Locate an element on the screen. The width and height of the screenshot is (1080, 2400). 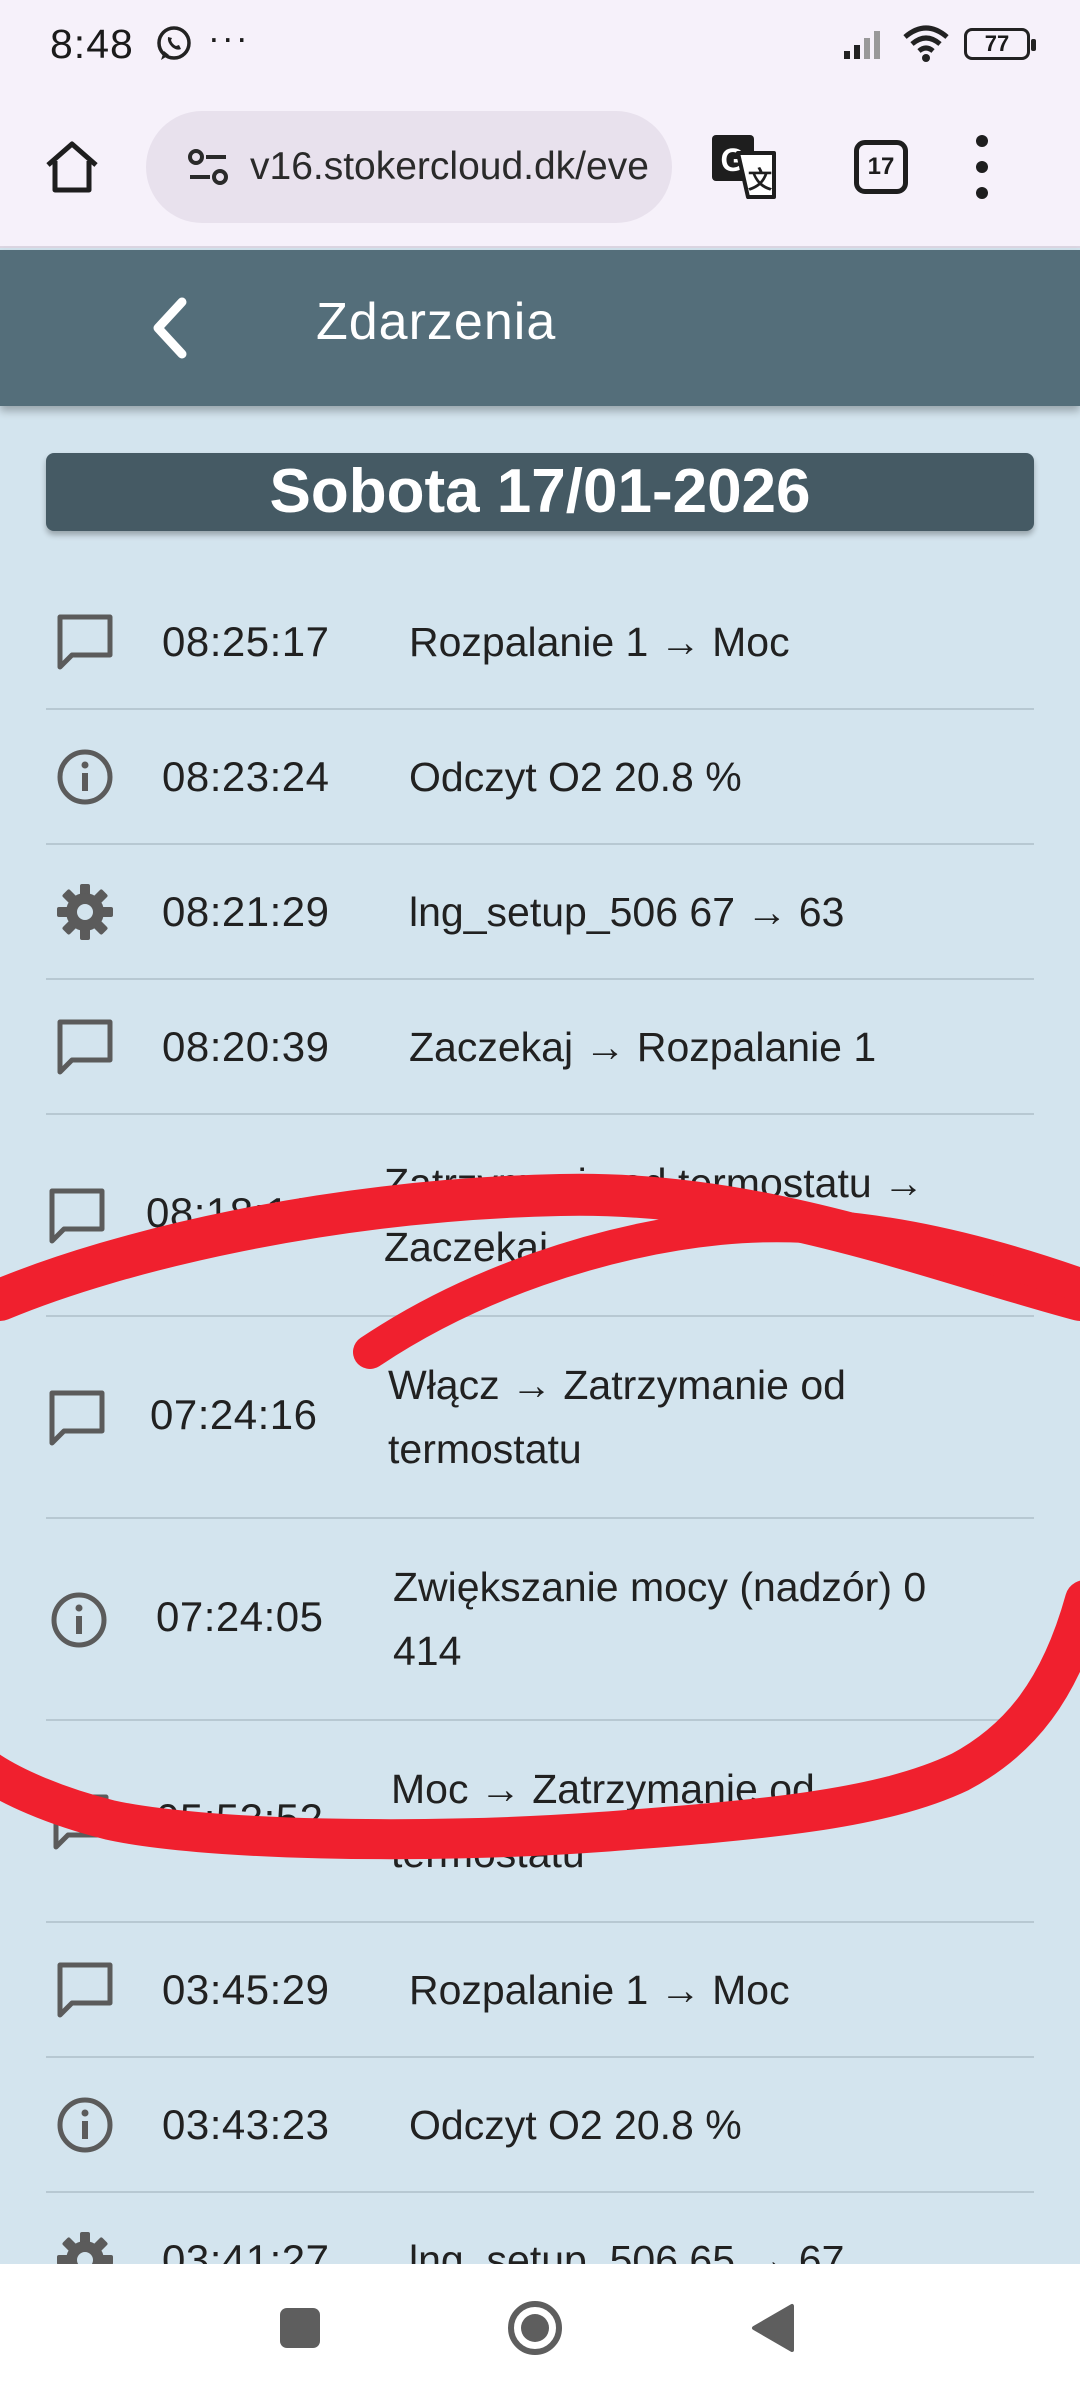
recents-square-icon is located at coordinates (300, 2328).